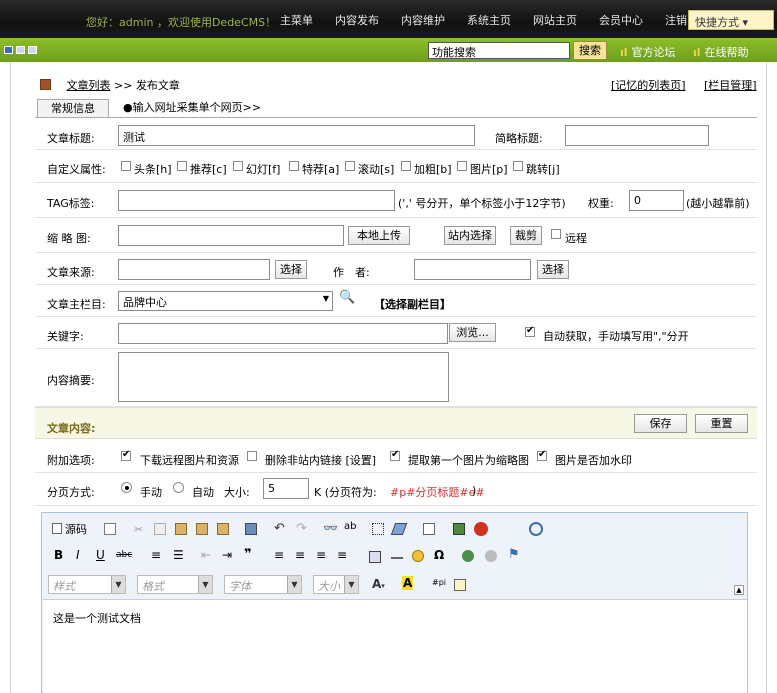  What do you see at coordinates (296, 20) in the screenshot?
I see `nav-main-menu: 主菜单` at bounding box center [296, 20].